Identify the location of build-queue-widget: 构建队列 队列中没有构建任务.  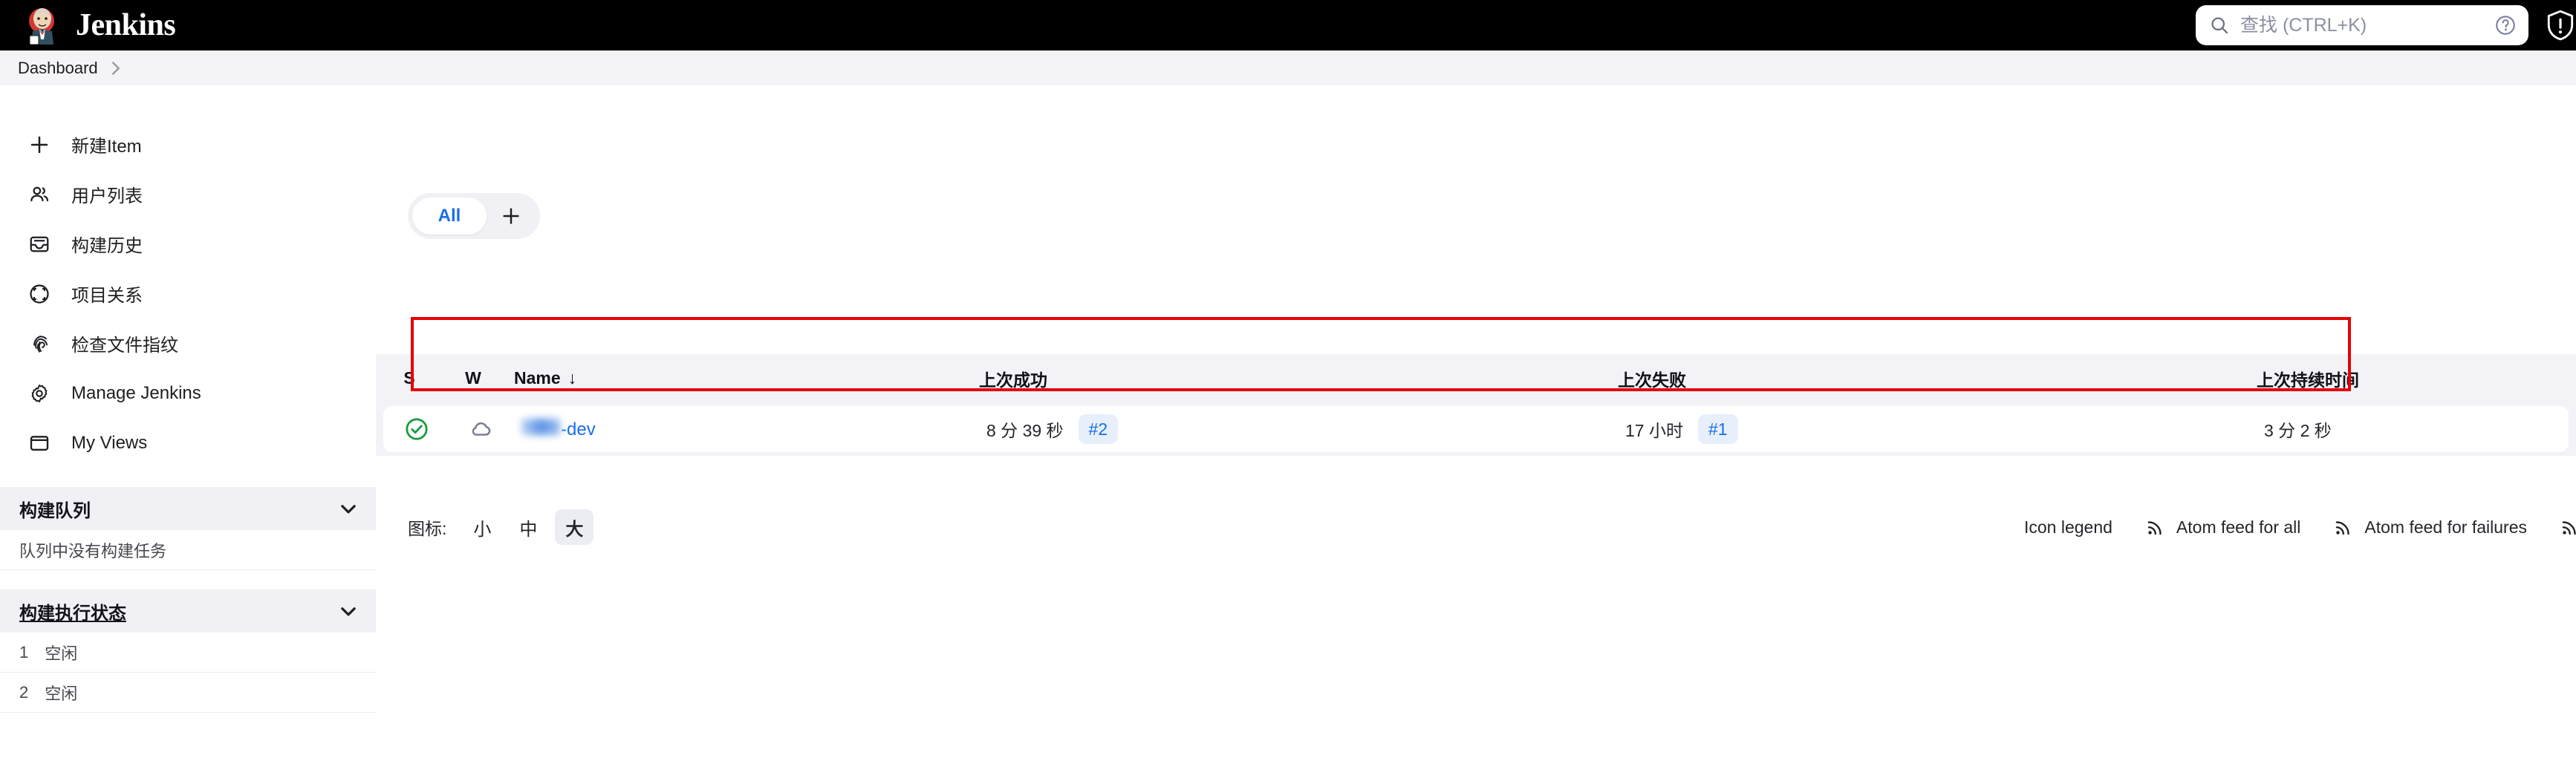
(188, 528).